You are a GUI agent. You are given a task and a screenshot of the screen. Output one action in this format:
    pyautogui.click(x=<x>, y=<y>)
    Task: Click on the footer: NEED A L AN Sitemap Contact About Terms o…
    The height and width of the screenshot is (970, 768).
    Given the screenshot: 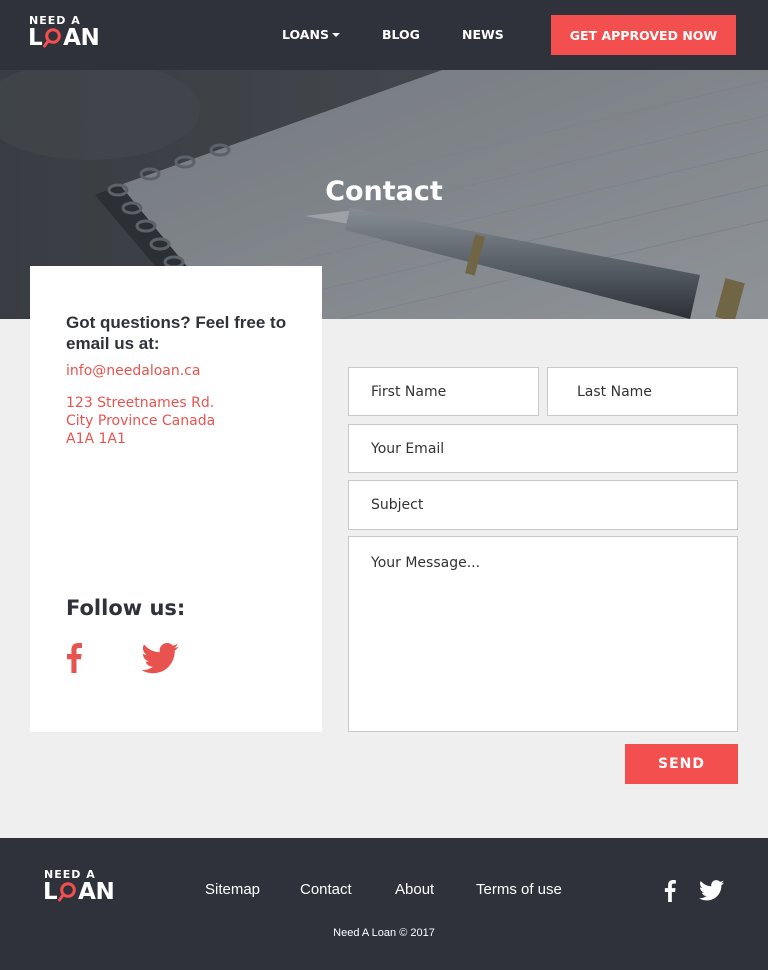 What is the action you would take?
    pyautogui.click(x=384, y=904)
    